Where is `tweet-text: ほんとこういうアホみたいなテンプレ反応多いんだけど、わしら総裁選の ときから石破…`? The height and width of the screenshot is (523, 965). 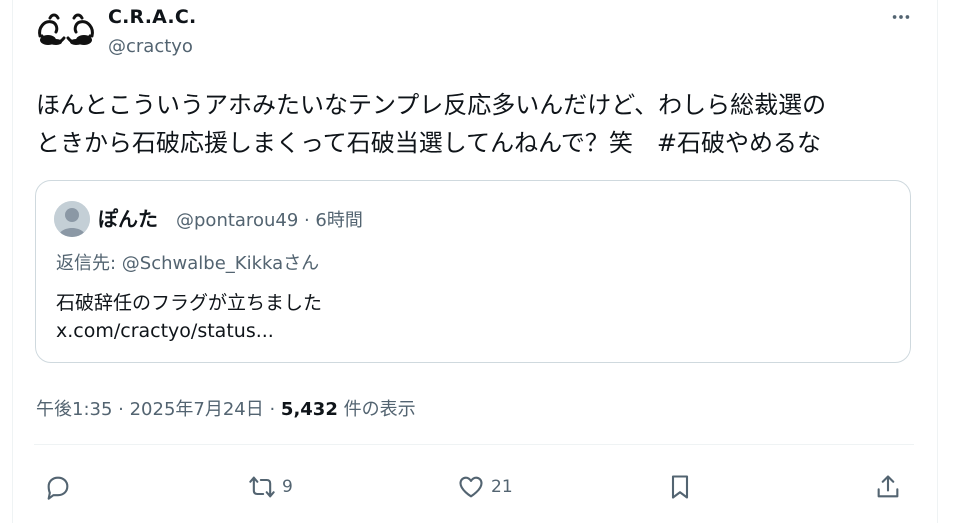 tweet-text: ほんとこういうアホみたいなテンプレ反応多いんだけど、わしら総裁選の ときから石破… is located at coordinates (481, 124).